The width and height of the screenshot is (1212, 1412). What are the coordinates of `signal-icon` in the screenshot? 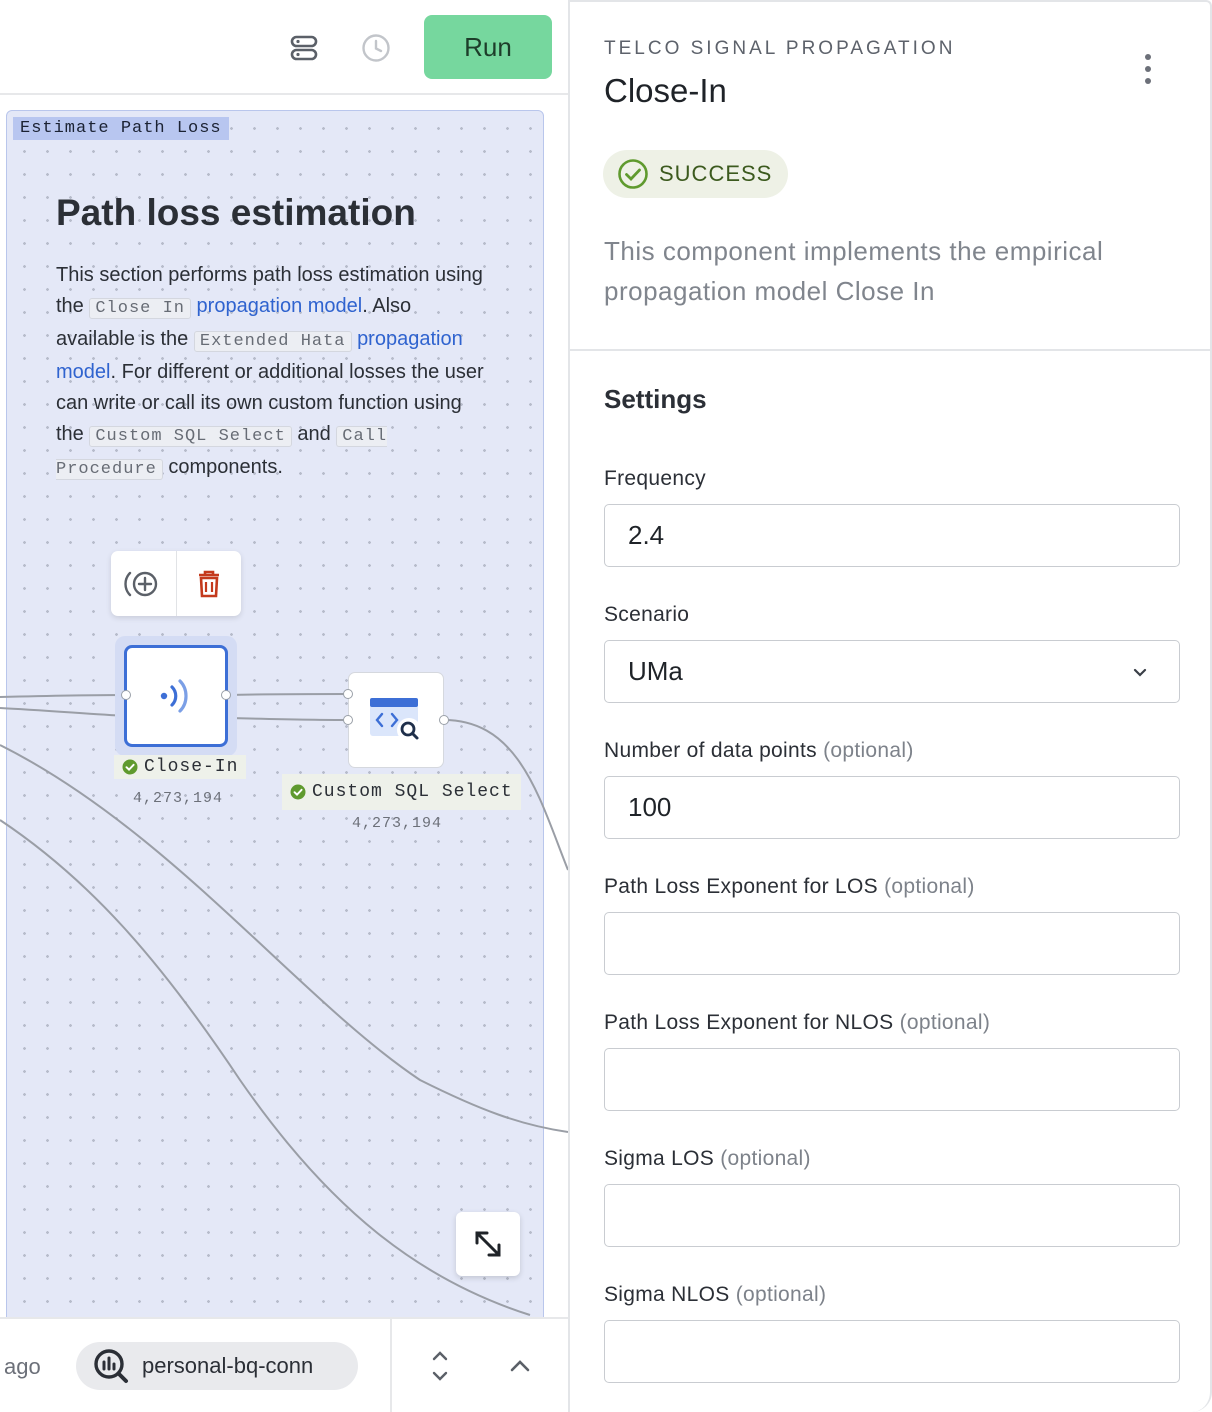 It's located at (174, 696).